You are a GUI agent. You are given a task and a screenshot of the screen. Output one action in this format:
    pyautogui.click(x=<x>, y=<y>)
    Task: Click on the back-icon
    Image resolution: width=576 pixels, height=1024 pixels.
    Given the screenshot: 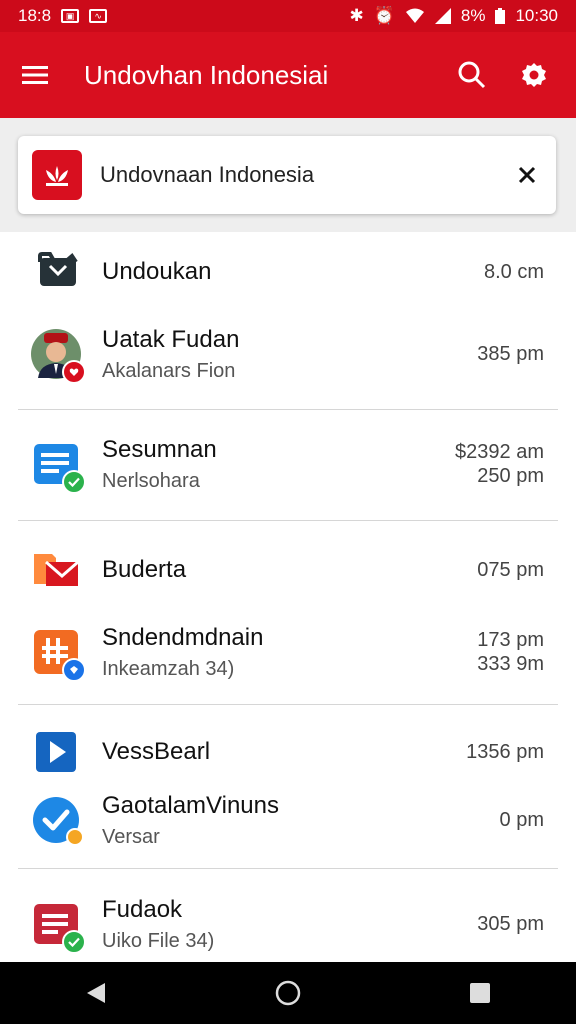 What is the action you would take?
    pyautogui.click(x=96, y=993)
    